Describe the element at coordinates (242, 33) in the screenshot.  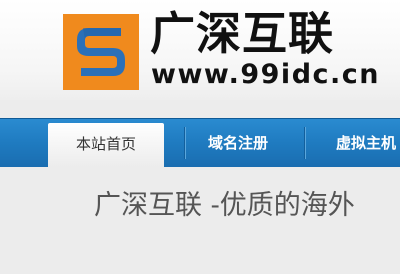
I see `brand-name: 广深互联` at that location.